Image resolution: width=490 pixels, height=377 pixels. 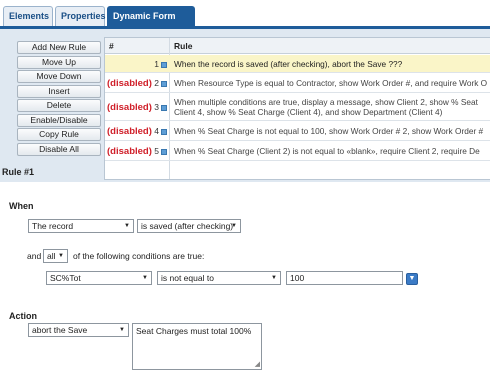 What do you see at coordinates (156, 83) in the screenshot?
I see `rule-number: 2` at bounding box center [156, 83].